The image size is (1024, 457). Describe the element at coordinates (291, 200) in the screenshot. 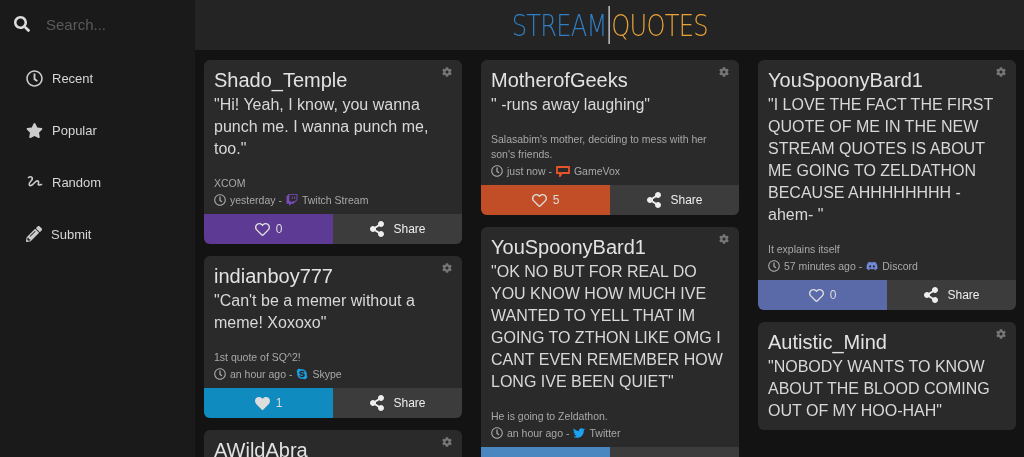

I see `speech-bubble-icon` at that location.